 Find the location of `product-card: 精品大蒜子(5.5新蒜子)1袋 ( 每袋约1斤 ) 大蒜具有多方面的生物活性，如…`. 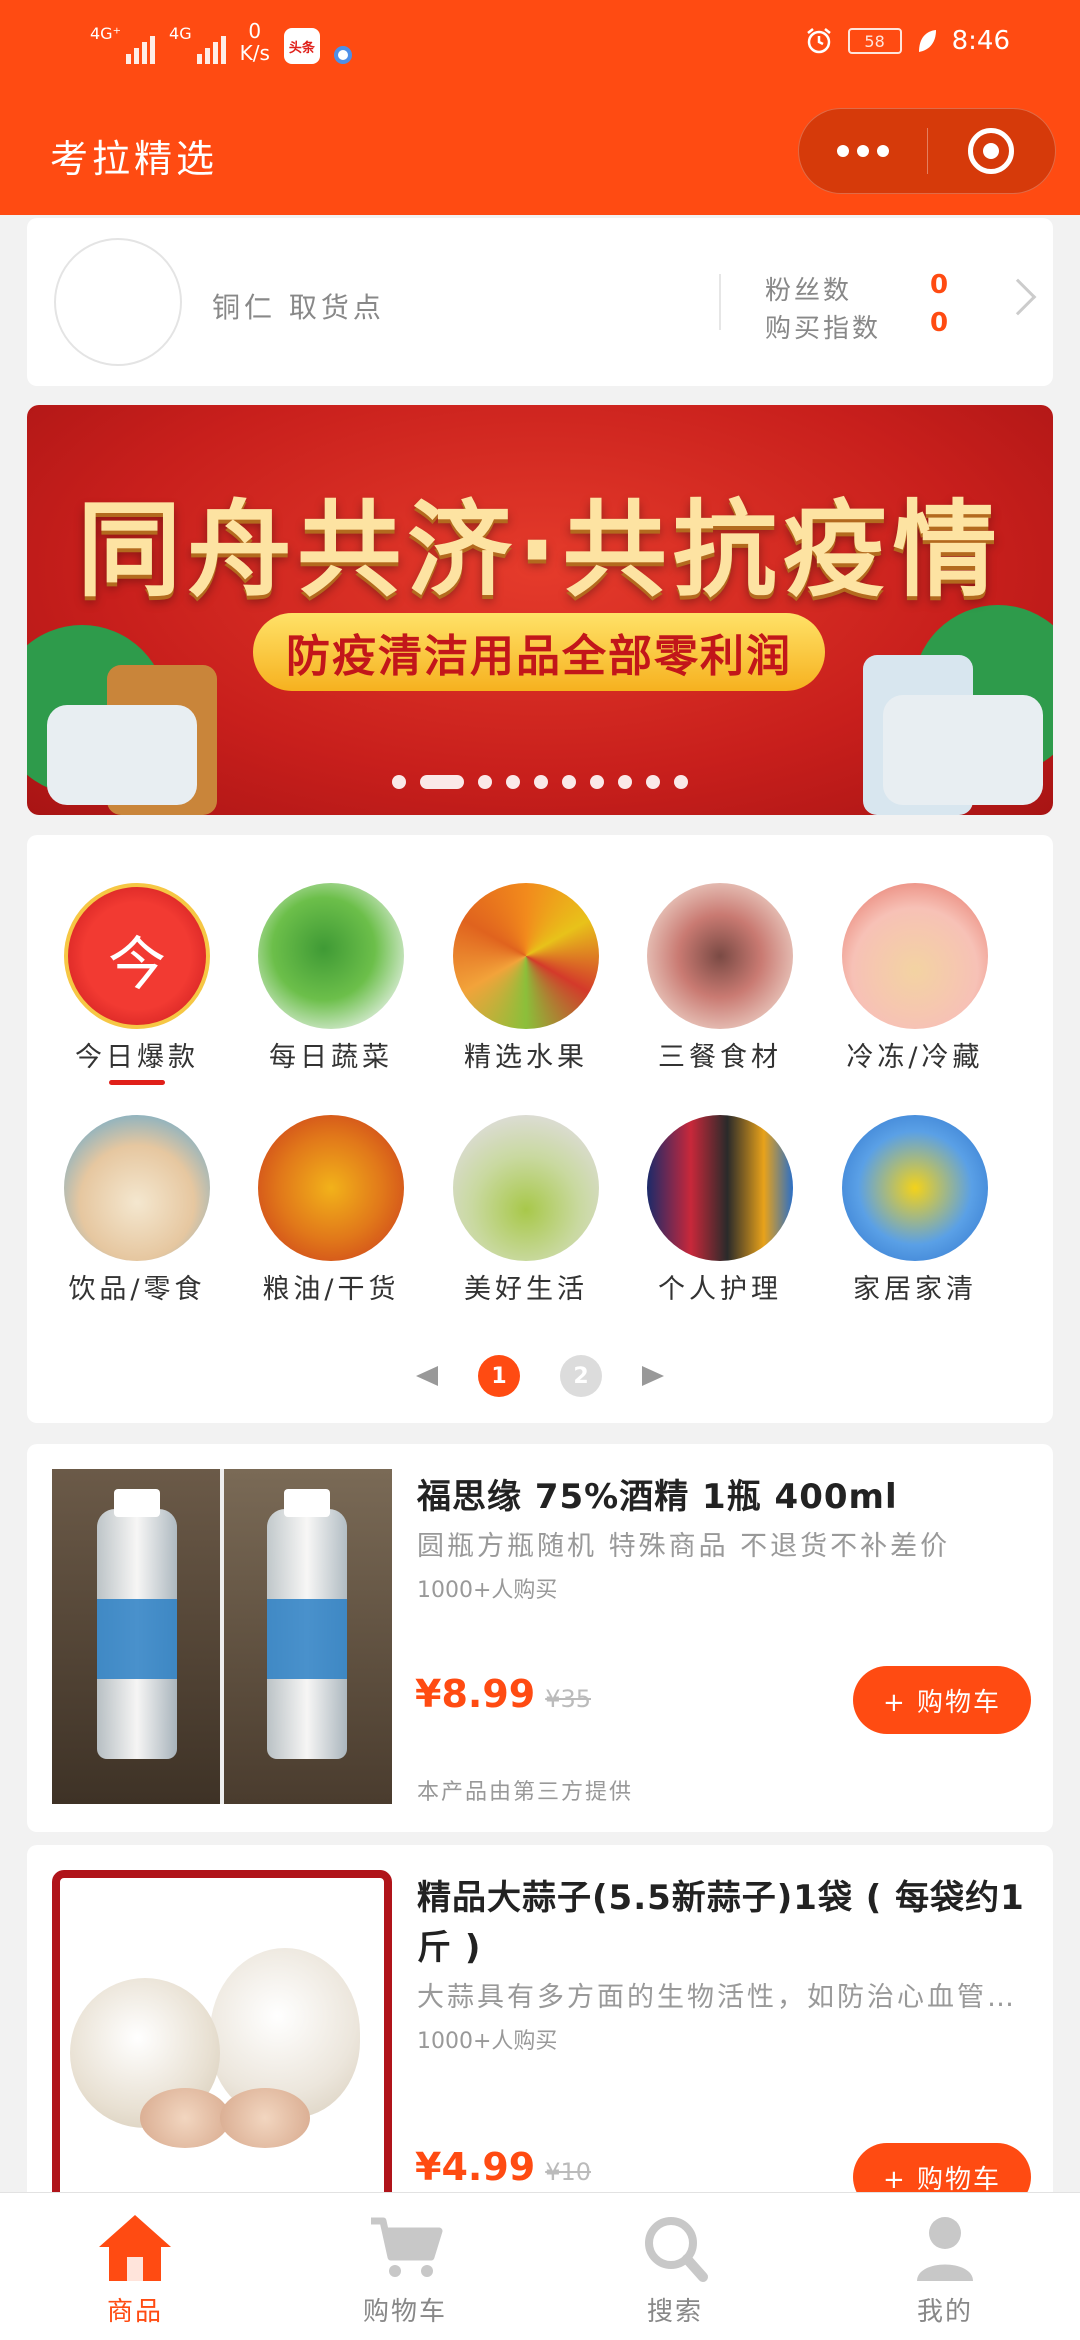

product-card: 精品大蒜子(5.5新蒜子)1袋 ( 每袋约1斤 ) 大蒜具有多方面的生物活性，如… is located at coordinates (540, 2028).